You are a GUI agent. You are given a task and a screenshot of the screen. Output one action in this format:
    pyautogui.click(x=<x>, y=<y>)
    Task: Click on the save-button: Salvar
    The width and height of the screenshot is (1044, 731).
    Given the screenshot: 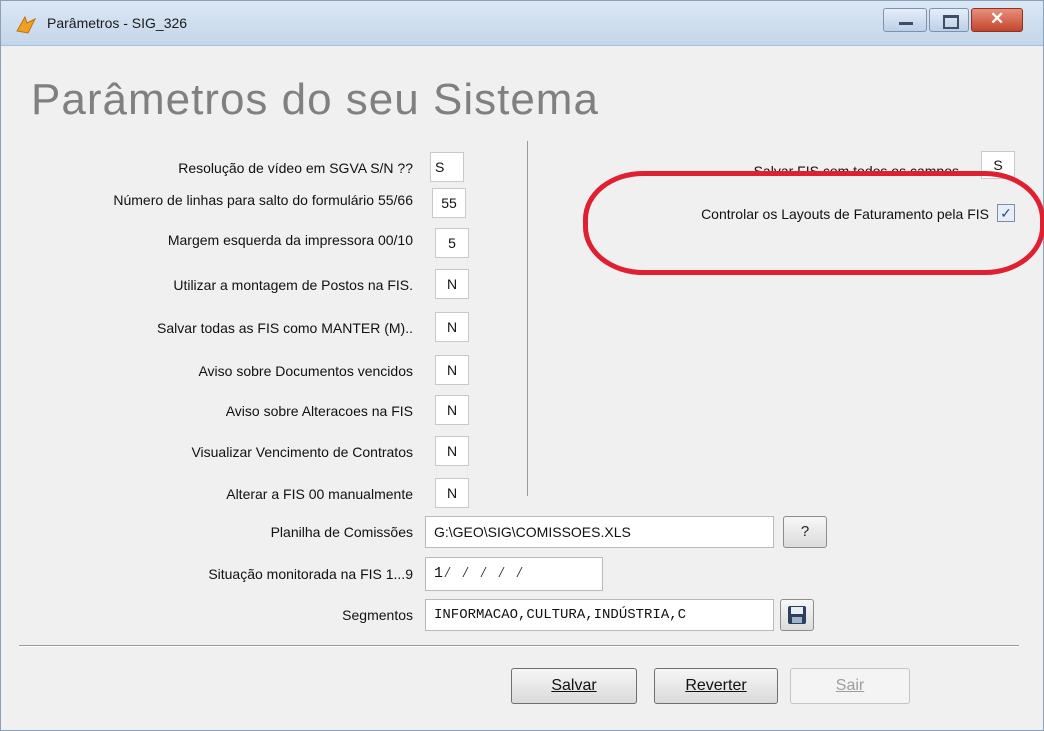 What is the action you would take?
    pyautogui.click(x=574, y=686)
    